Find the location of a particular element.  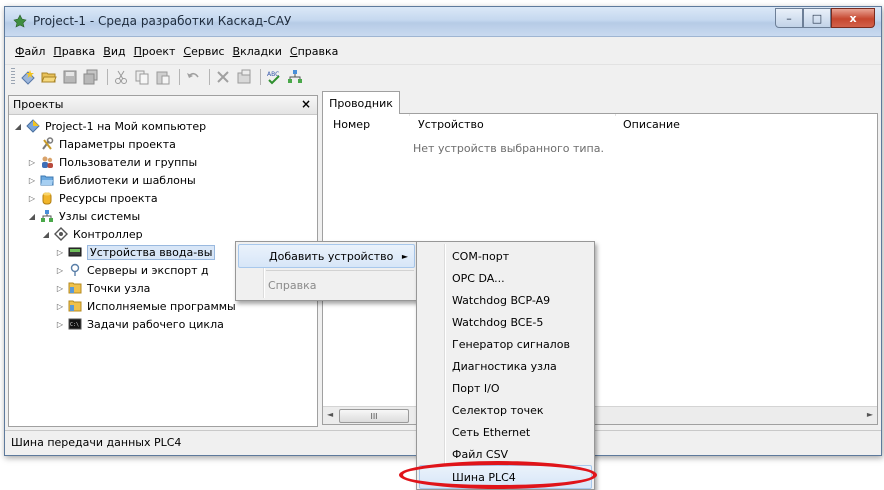

properties-icon is located at coordinates (244, 77).